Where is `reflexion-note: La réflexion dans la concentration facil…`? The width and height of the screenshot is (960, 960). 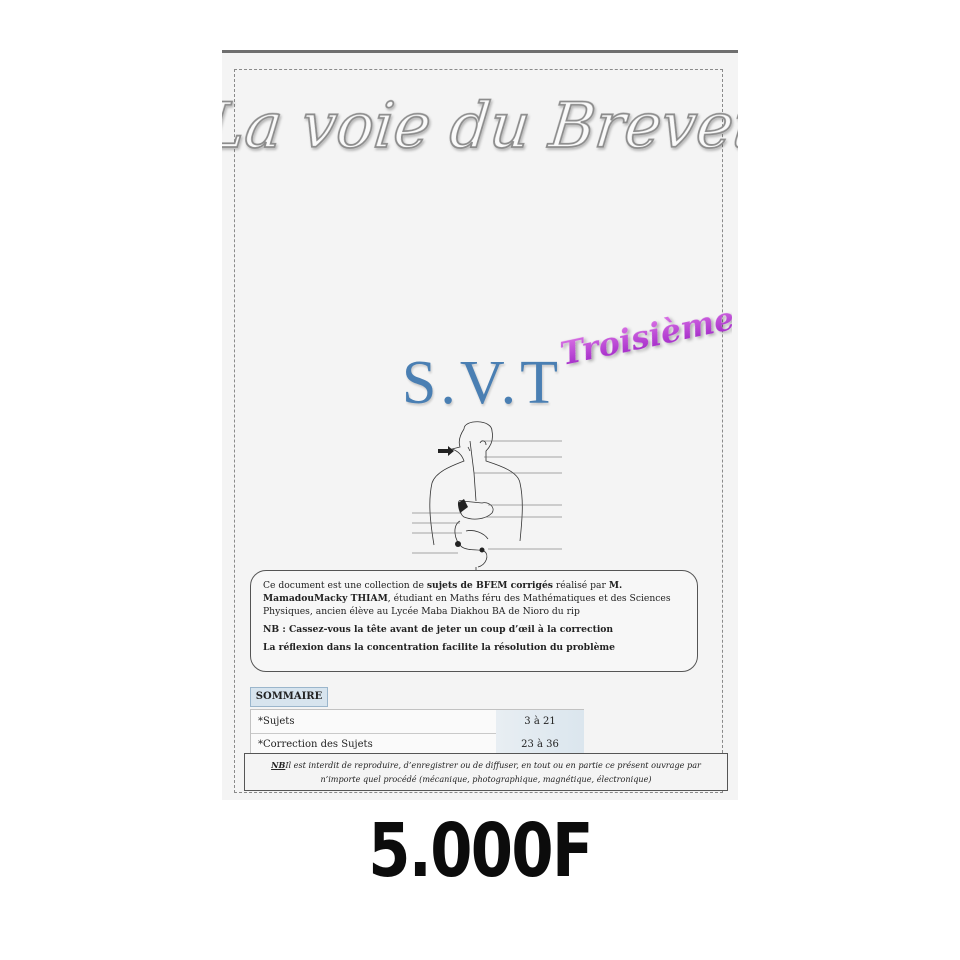 reflexion-note: La réflexion dans la concentration facil… is located at coordinates (439, 648).